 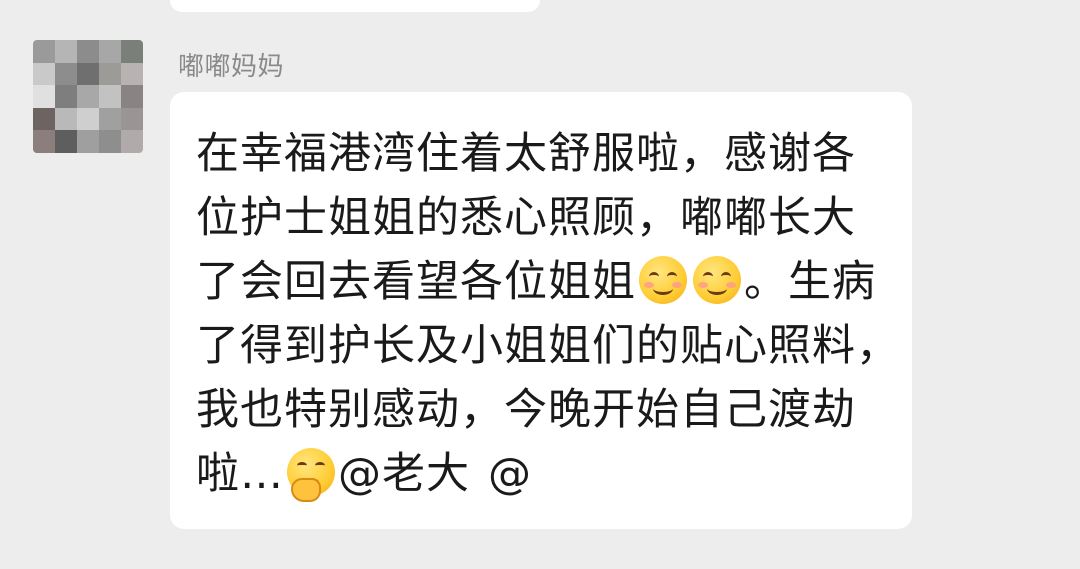 I want to click on previous-message-bubble, so click(x=355, y=6).